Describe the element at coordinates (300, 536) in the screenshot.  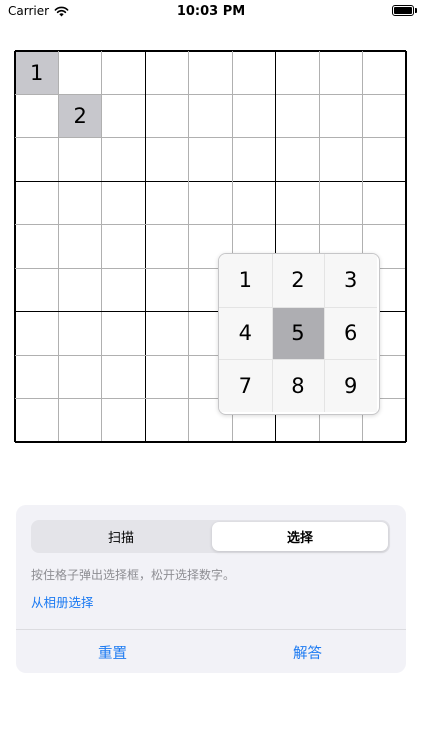
I see `segment-select: 选择` at that location.